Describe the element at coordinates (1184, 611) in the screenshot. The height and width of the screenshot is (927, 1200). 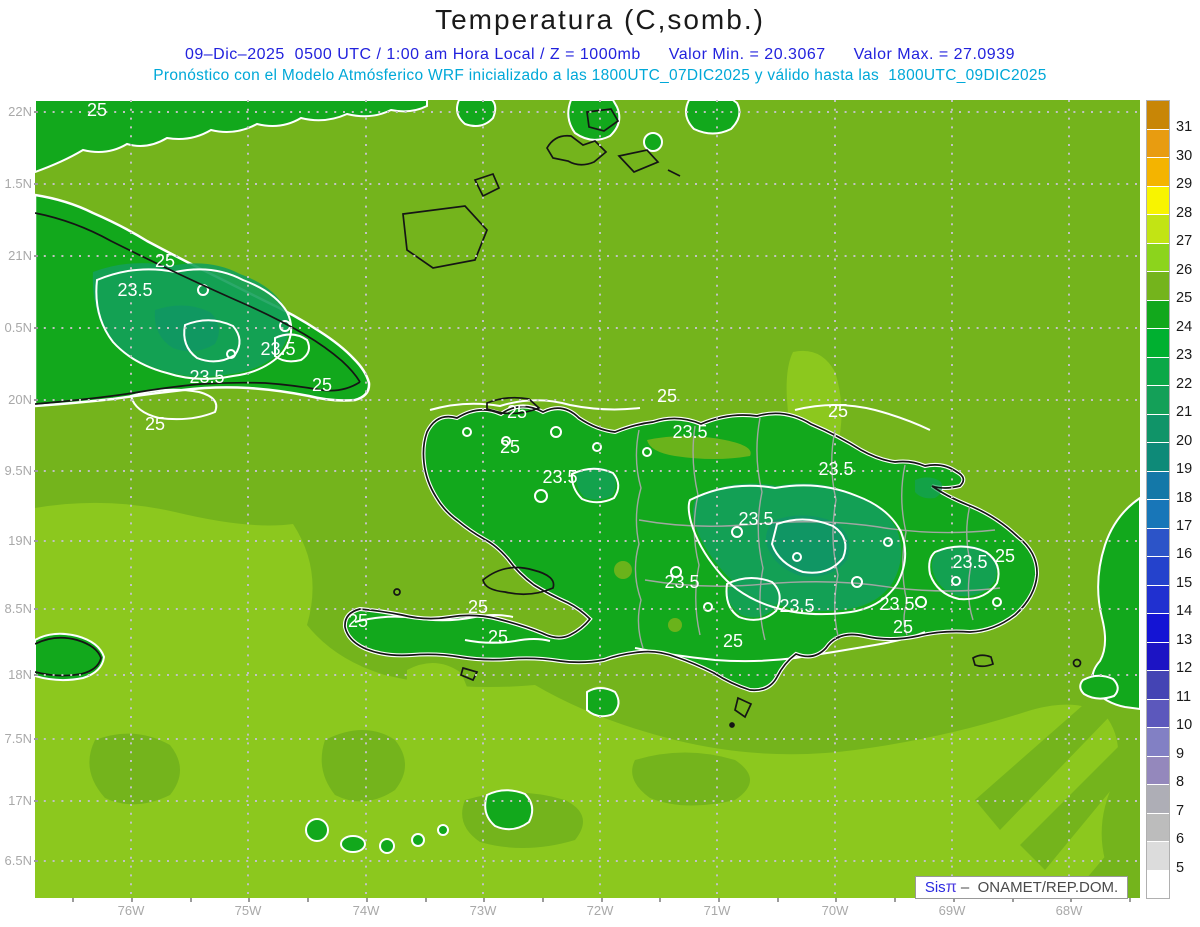
I see `colorbar-value: 14` at that location.